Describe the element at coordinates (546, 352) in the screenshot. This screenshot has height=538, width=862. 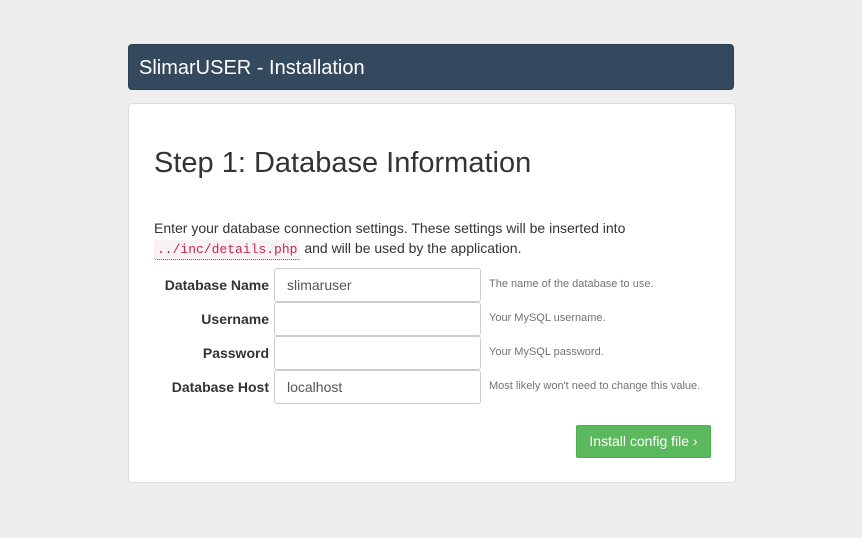
I see `password-help: Your MySQL password.` at that location.